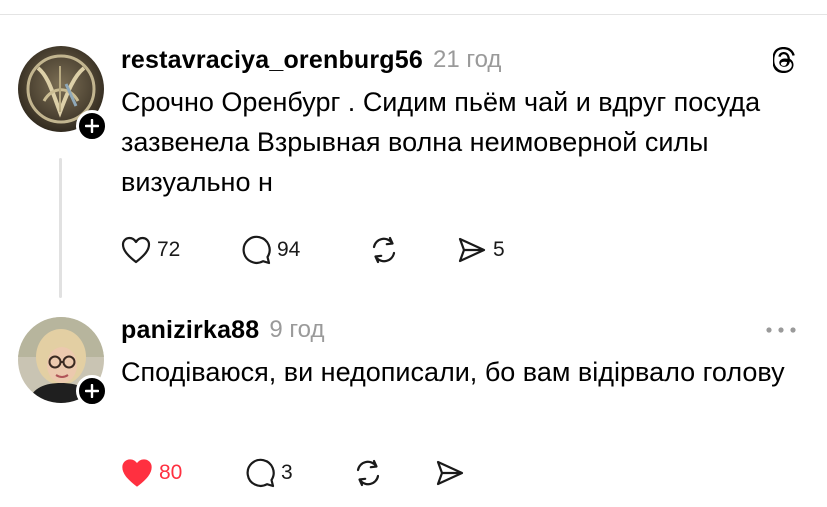  I want to click on share-button: 5, so click(481, 250).